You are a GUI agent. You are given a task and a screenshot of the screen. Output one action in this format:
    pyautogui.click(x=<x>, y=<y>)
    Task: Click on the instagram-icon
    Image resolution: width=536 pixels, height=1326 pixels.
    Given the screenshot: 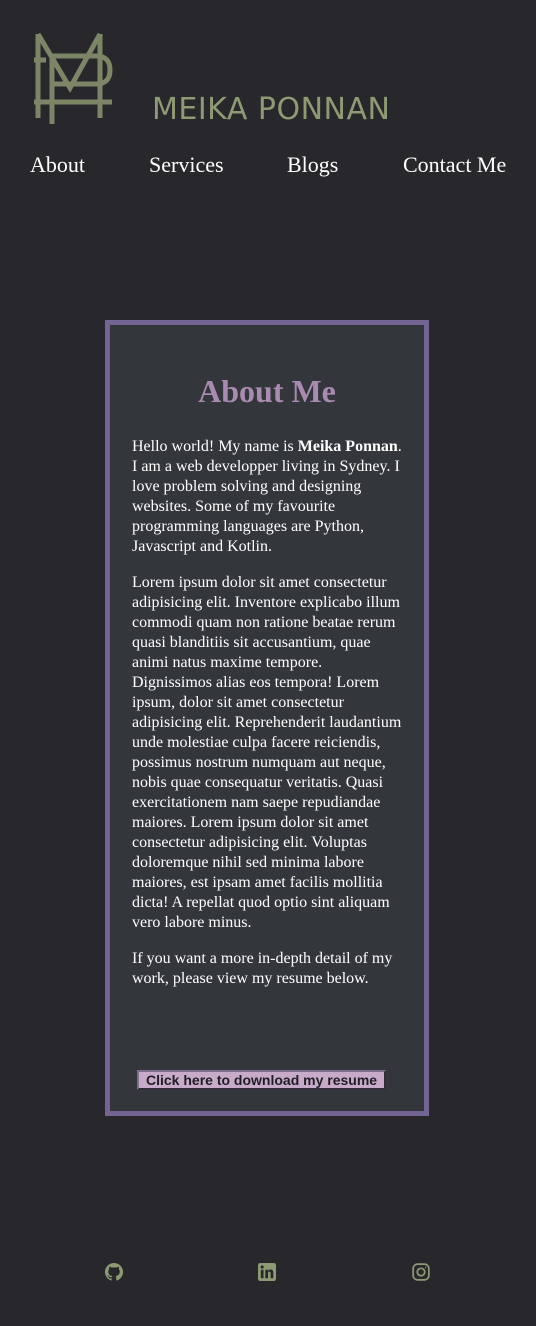 What is the action you would take?
    pyautogui.click(x=421, y=1272)
    